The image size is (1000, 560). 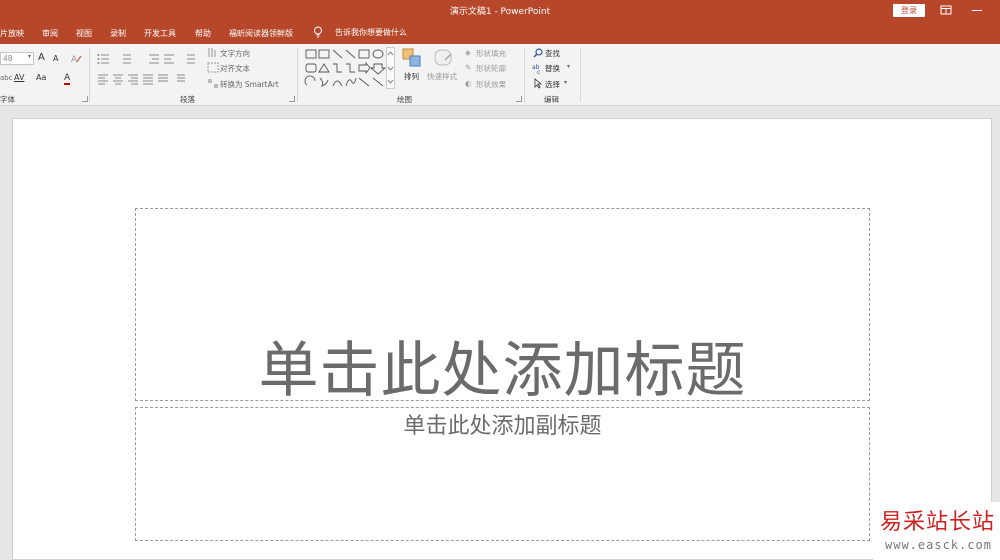 What do you see at coordinates (235, 68) in the screenshot?
I see `align-text-label: 对齐文本` at bounding box center [235, 68].